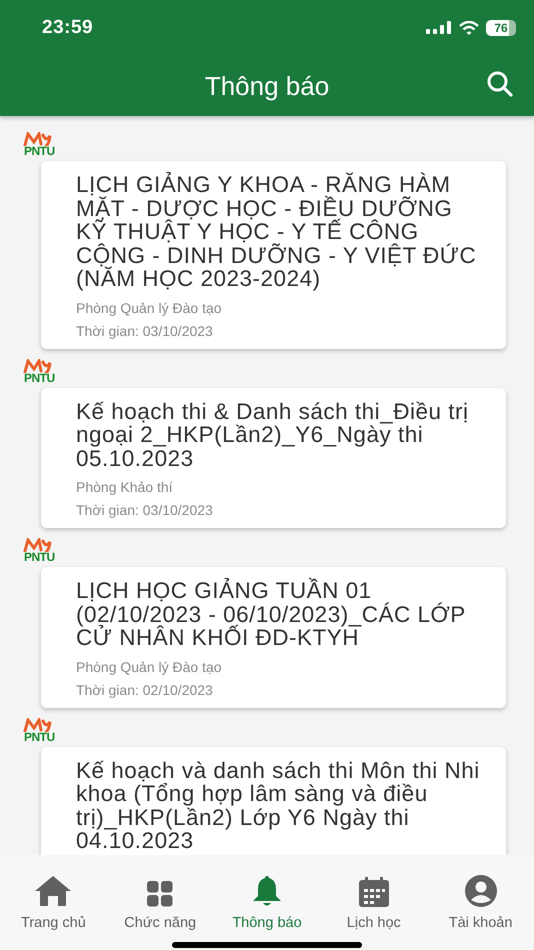  I want to click on nav-tab: Chức năng, so click(160, 899).